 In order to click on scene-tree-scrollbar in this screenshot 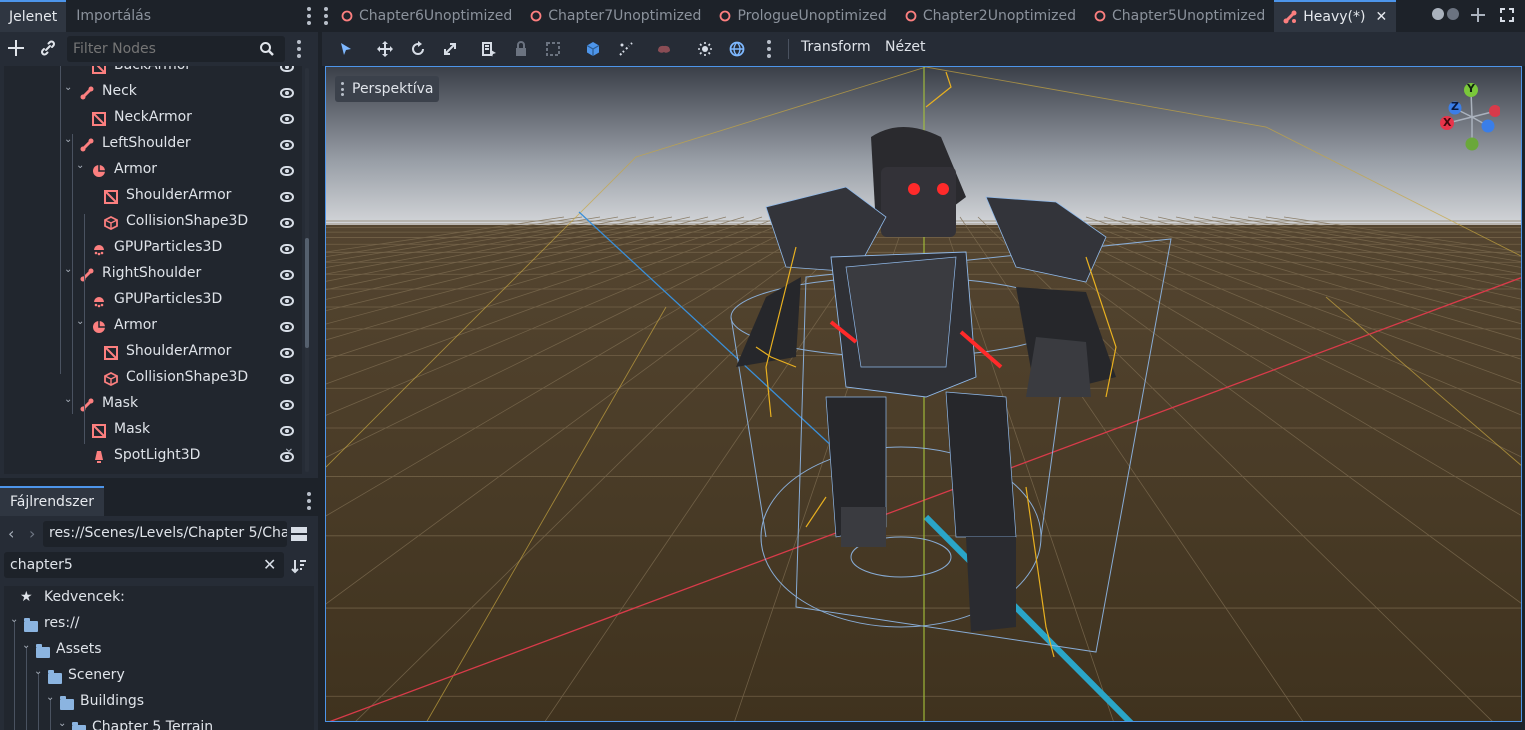, I will do `click(307, 270)`.